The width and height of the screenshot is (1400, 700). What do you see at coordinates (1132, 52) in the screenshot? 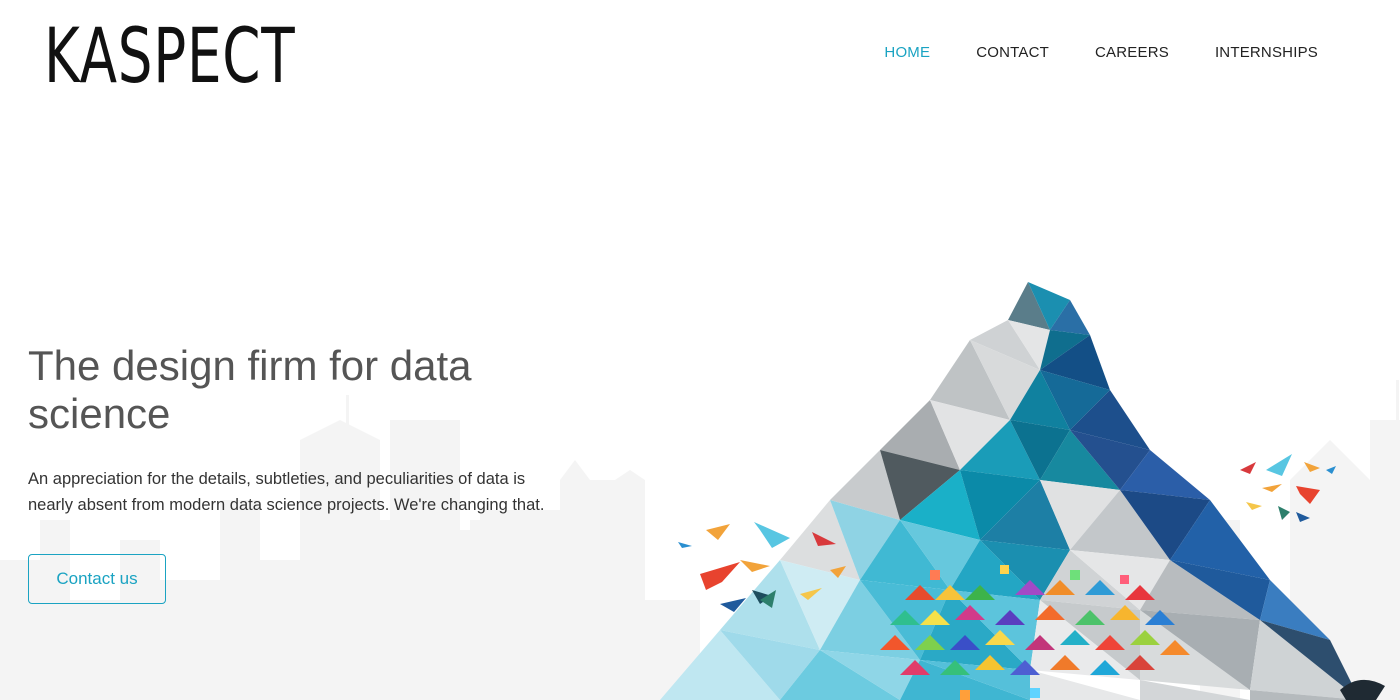
I see `nav-item-careers: CAREERS` at bounding box center [1132, 52].